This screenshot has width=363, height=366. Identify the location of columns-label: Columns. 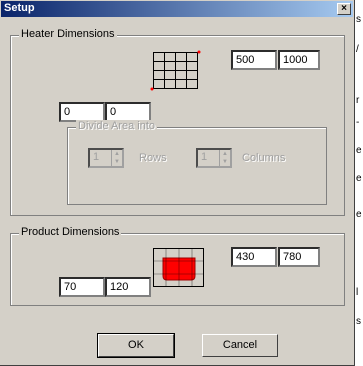
(264, 158).